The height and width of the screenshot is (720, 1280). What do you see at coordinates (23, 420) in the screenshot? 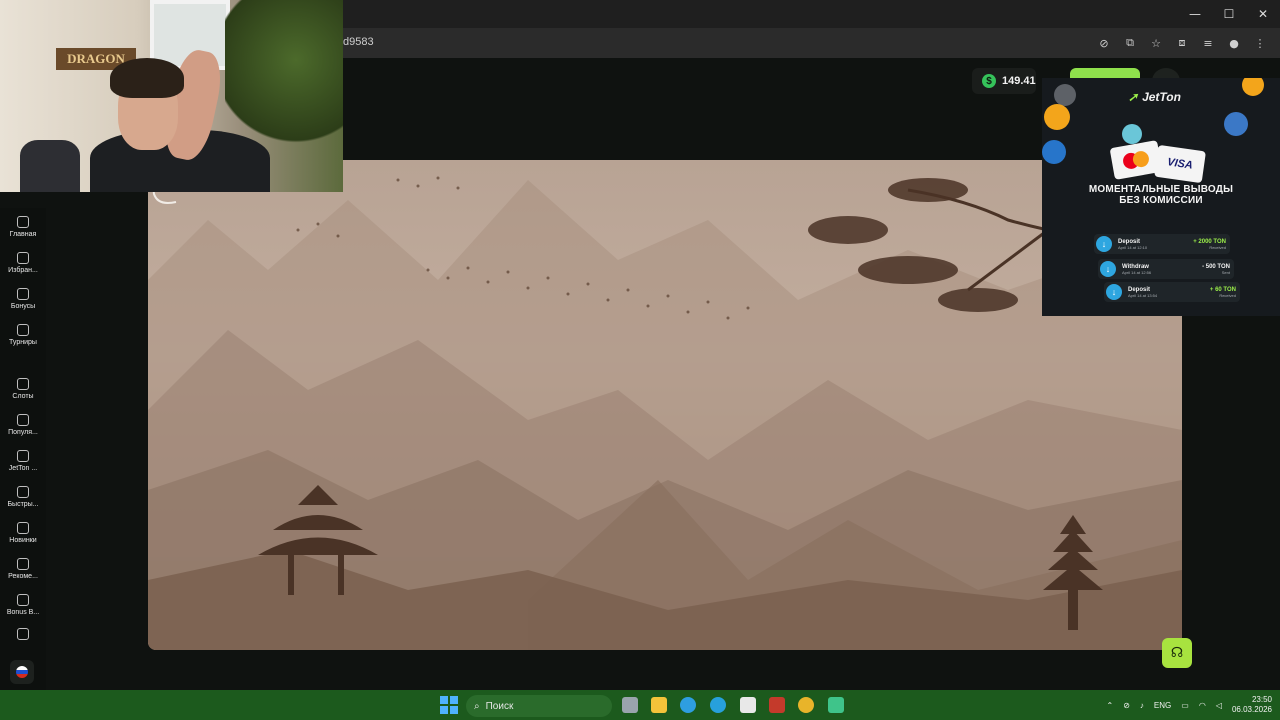
I see `fire-icon` at bounding box center [23, 420].